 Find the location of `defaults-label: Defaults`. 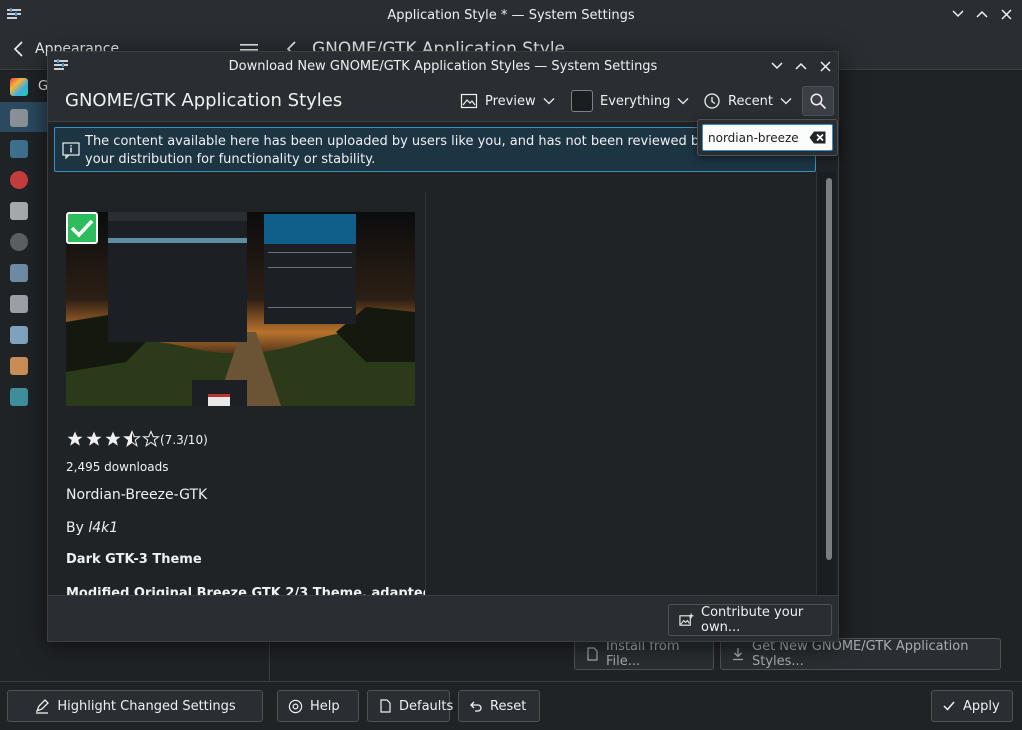

defaults-label: Defaults is located at coordinates (426, 706).